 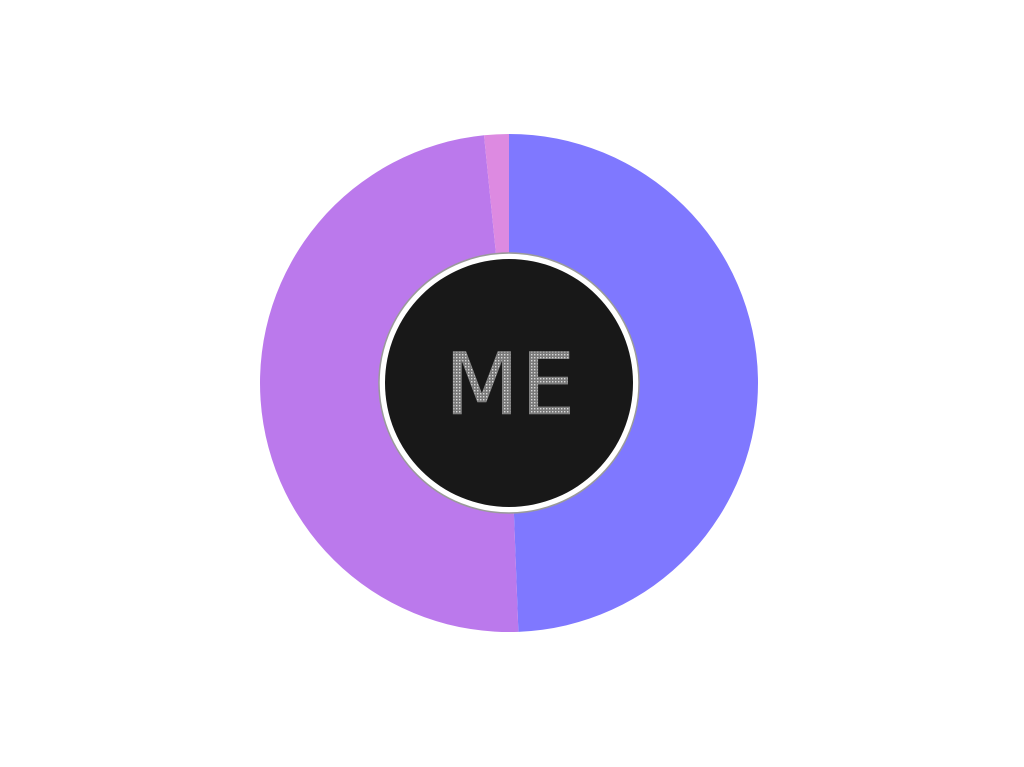 I want to click on center-badge-label: ME, so click(x=511, y=385).